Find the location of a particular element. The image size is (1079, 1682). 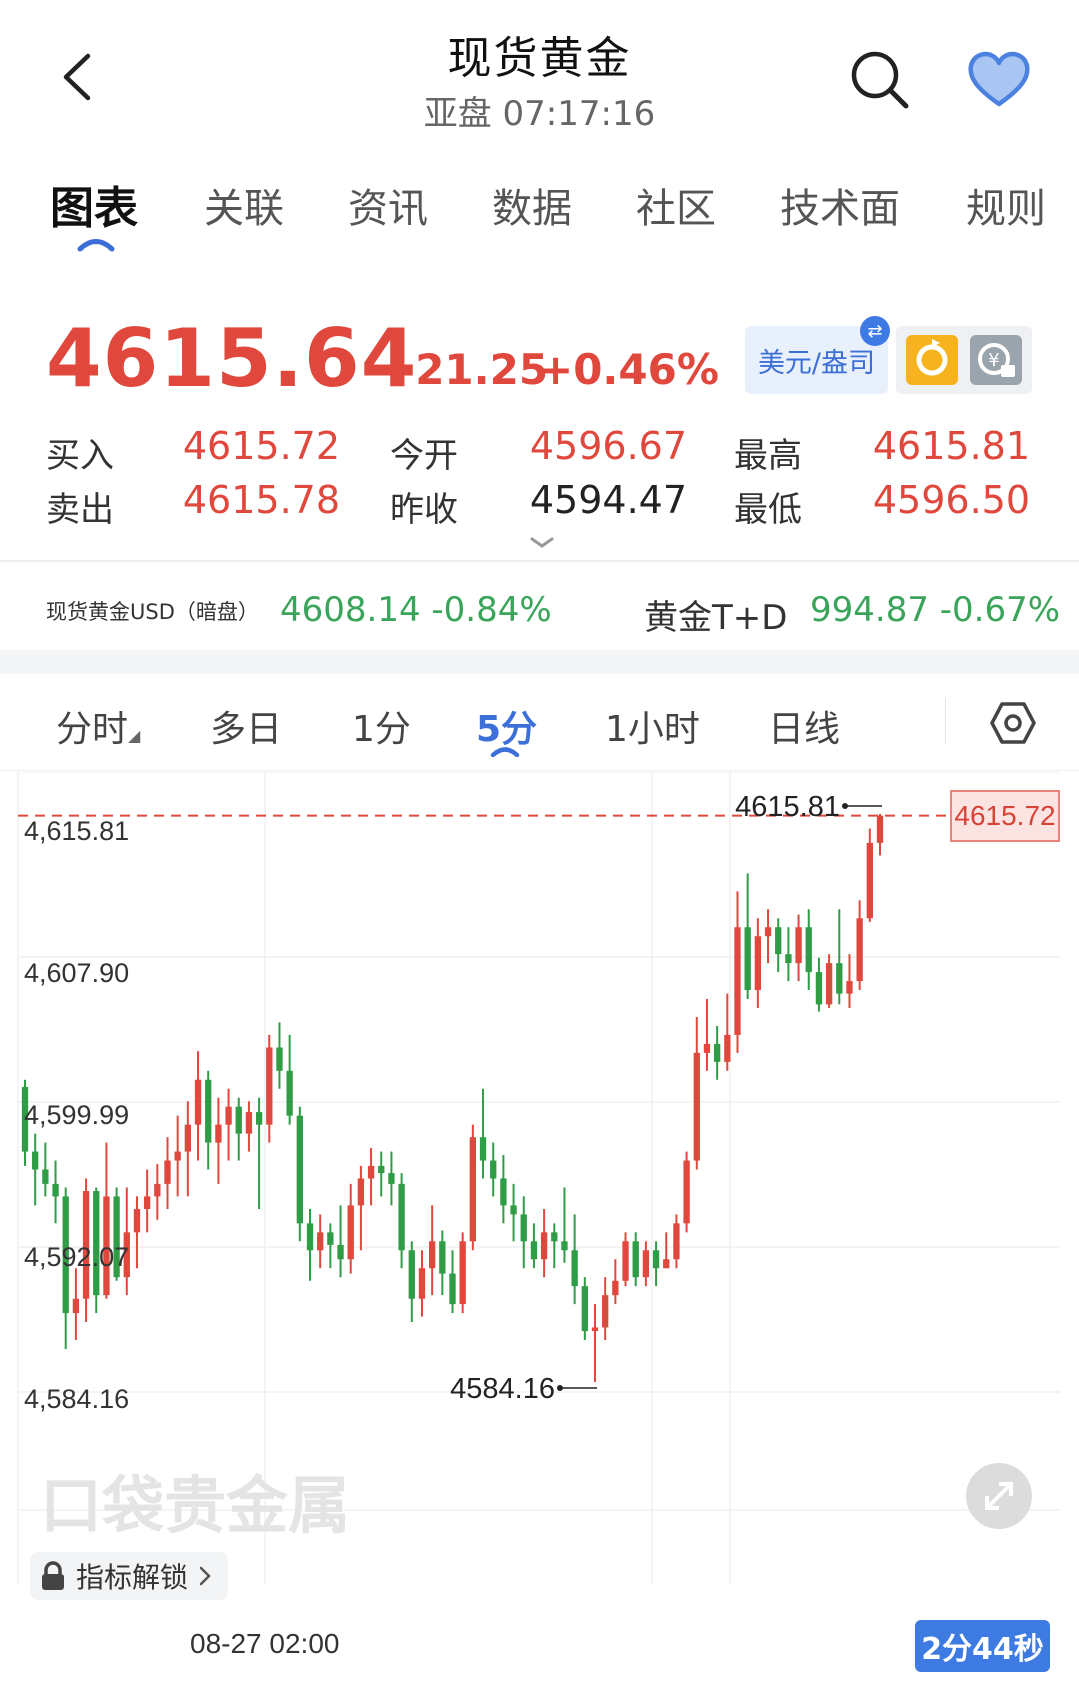

period-tab-daily: 日线 is located at coordinates (804, 726).